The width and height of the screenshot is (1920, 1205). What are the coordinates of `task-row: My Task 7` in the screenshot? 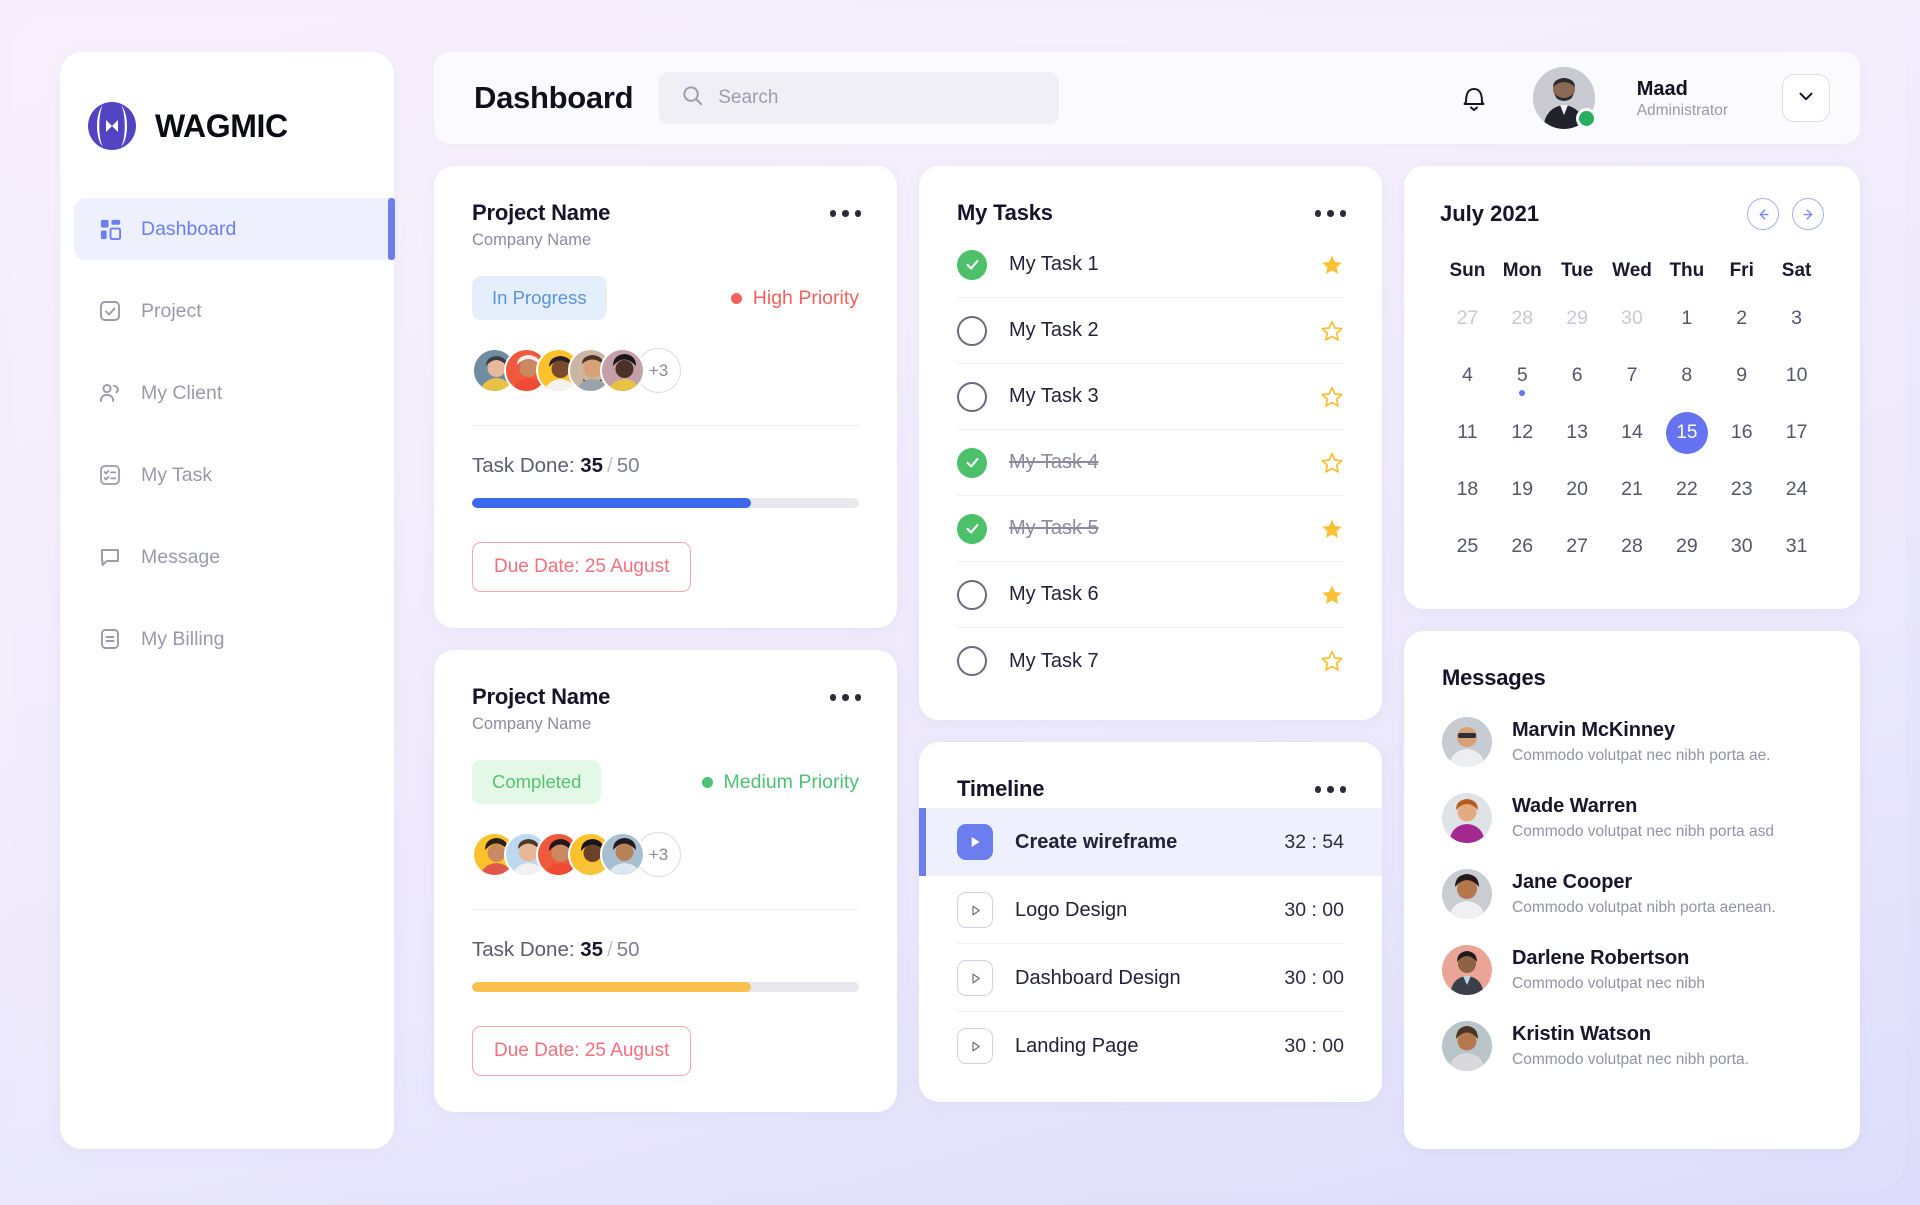 It's located at (1150, 661).